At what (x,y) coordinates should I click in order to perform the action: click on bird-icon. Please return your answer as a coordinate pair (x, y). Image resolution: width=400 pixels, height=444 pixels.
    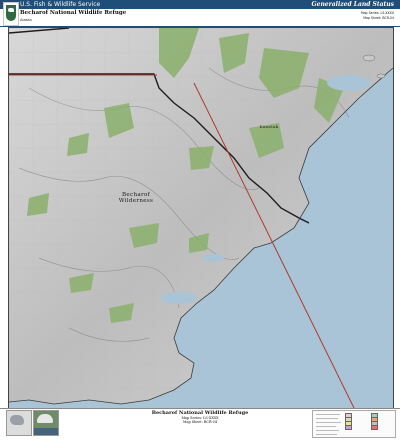
    Looking at the image, I should click on (11, 10).